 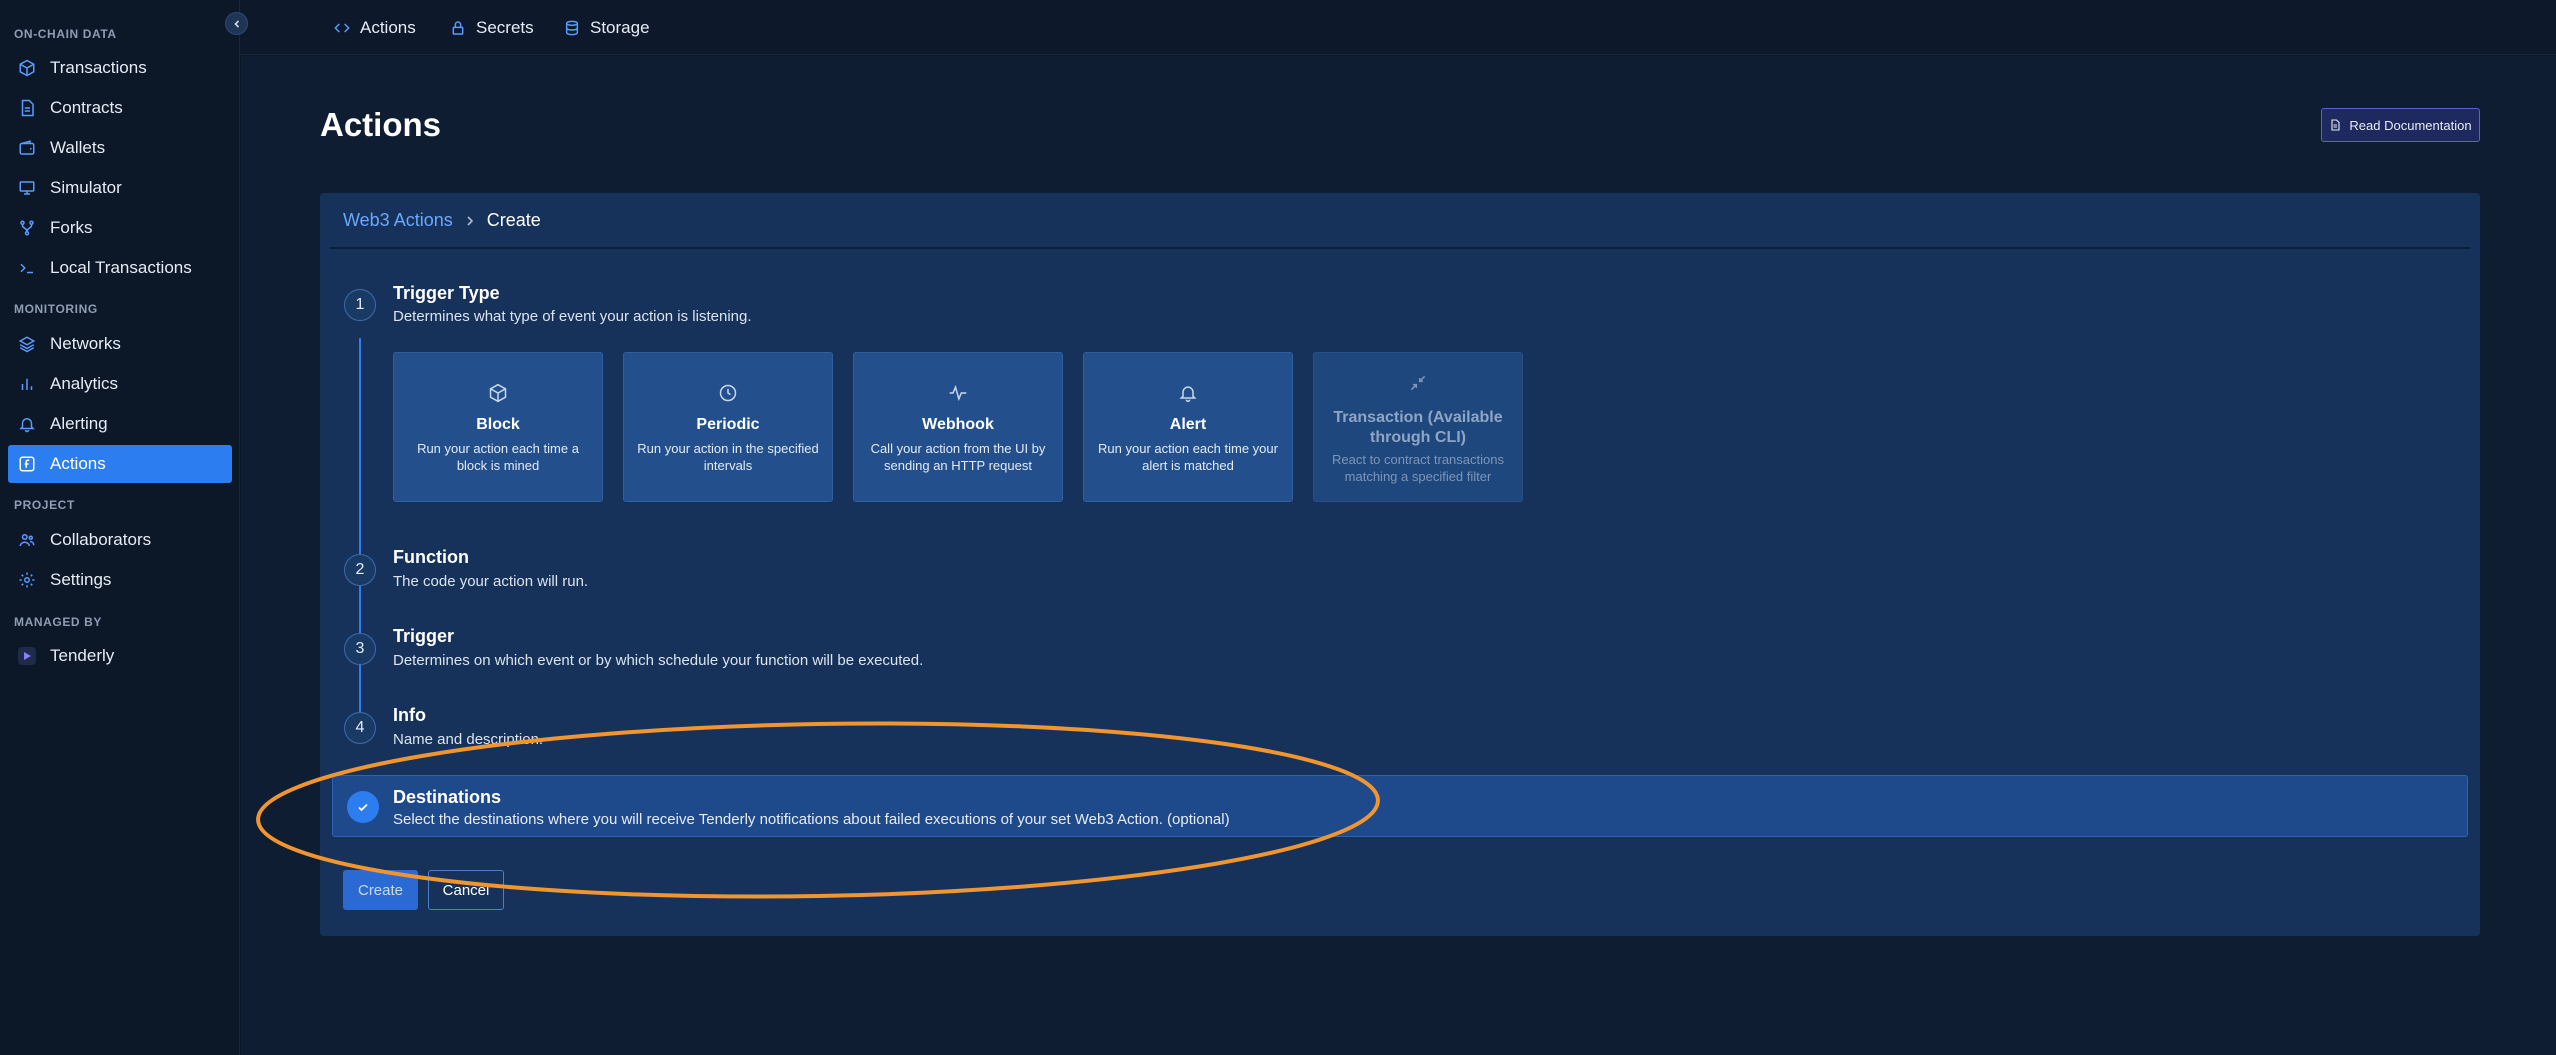 I want to click on collapse-arrows-icon, so click(x=1418, y=383).